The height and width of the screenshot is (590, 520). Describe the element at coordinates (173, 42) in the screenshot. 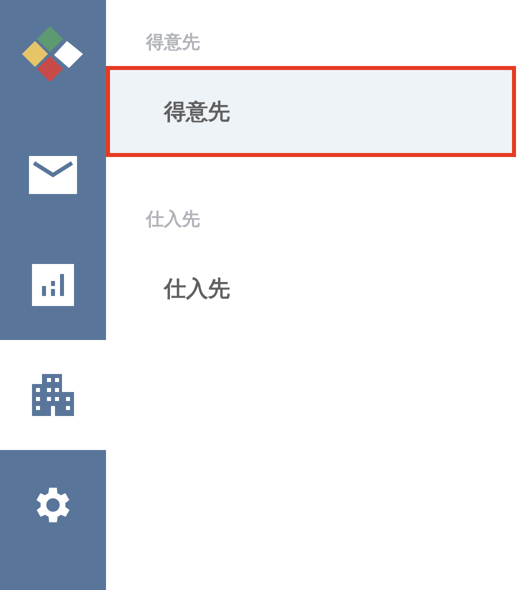

I see `section-heading: 得意先` at that location.